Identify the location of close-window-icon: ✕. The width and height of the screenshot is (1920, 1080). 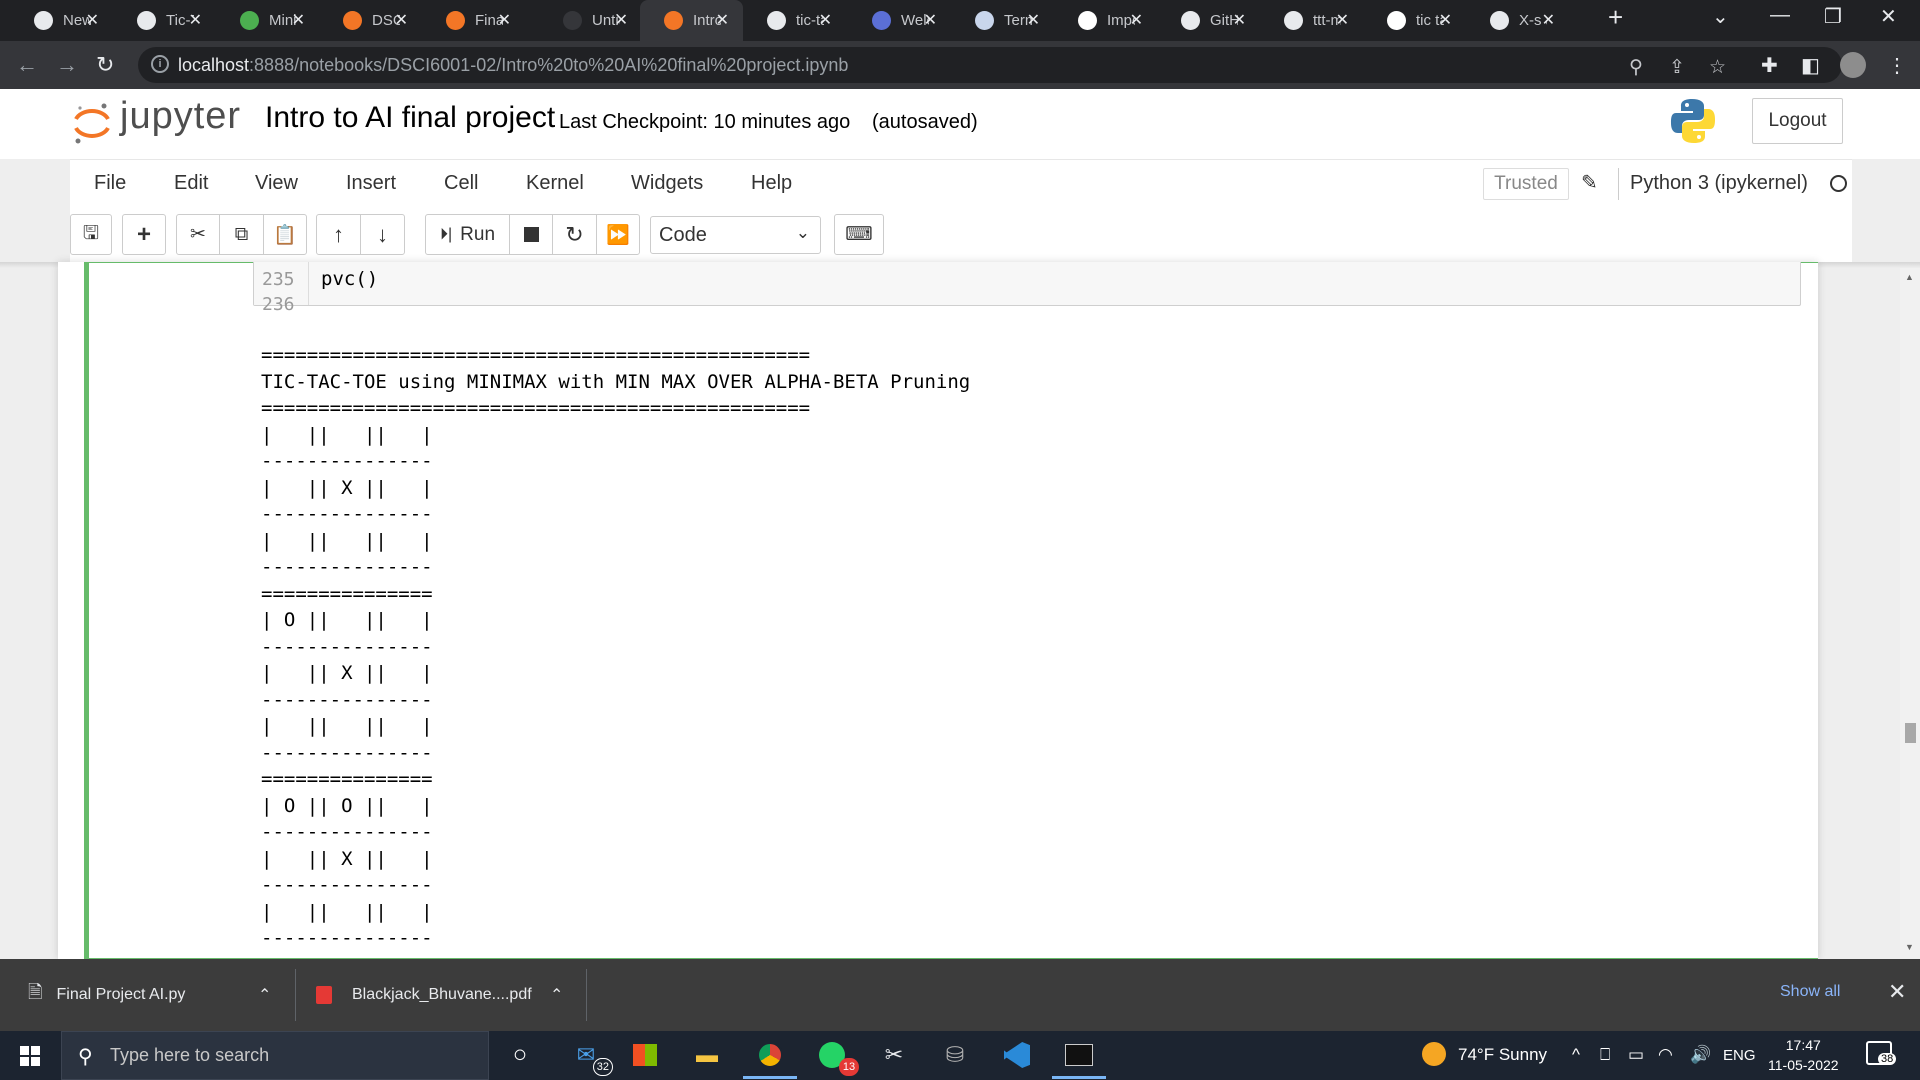
(1888, 16).